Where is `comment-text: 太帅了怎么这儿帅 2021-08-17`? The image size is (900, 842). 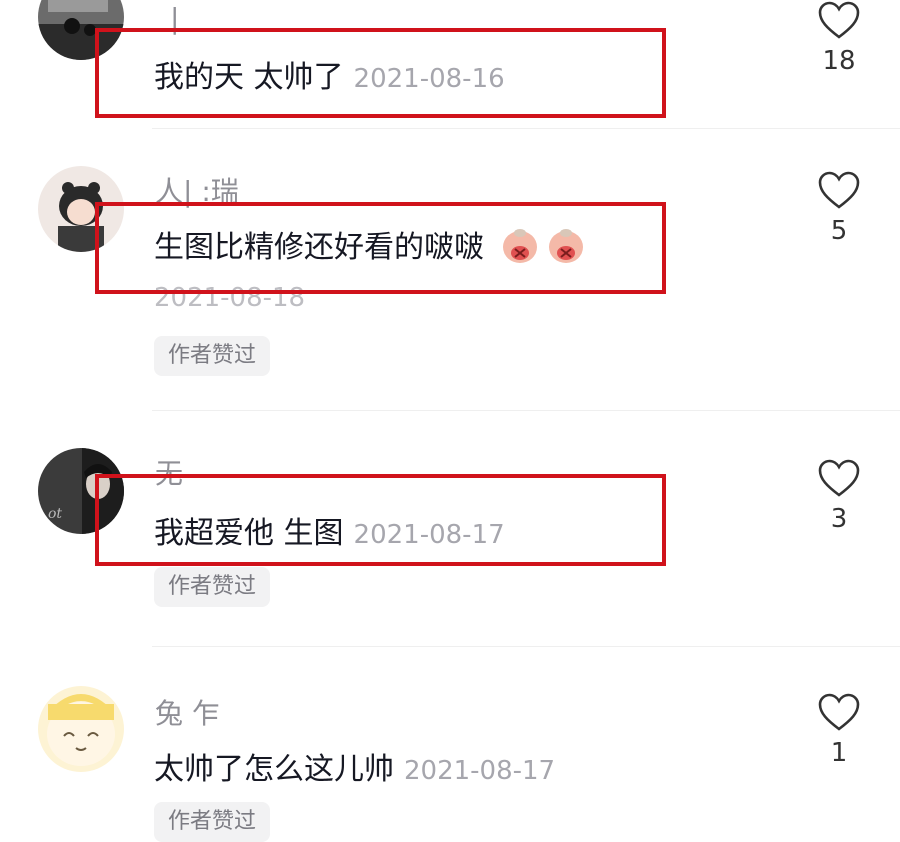 comment-text: 太帅了怎么这儿帅 2021-08-17 is located at coordinates (354, 766).